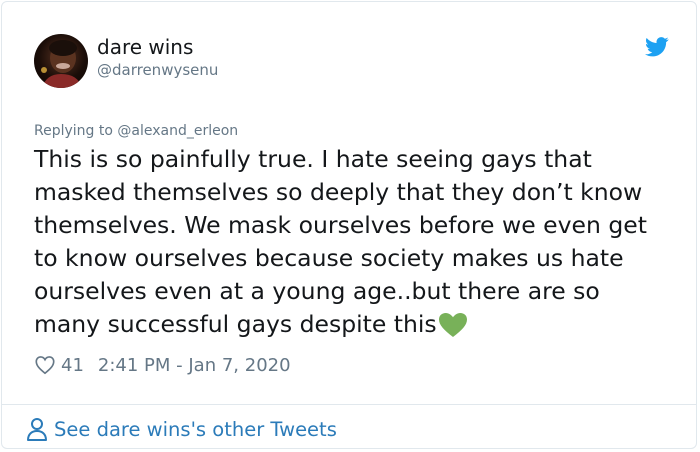 This screenshot has width=700, height=452. Describe the element at coordinates (37, 429) in the screenshot. I see `person-icon` at that location.